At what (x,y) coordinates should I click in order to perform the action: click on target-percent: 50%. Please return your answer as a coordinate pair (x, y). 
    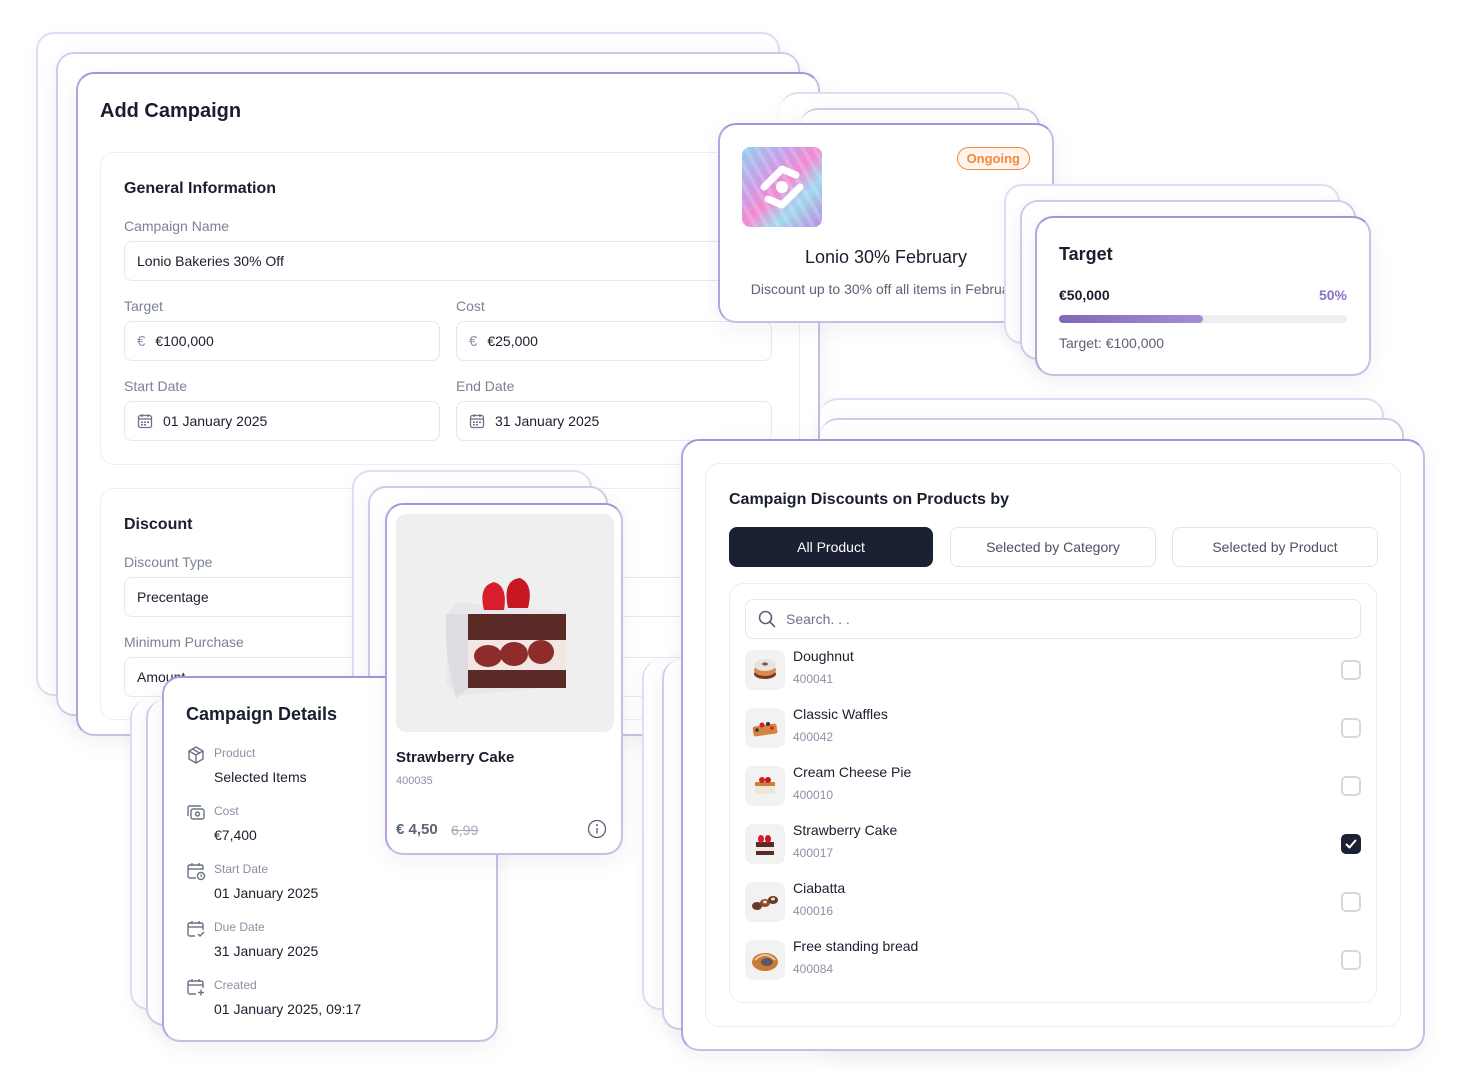
    Looking at the image, I should click on (1332, 295).